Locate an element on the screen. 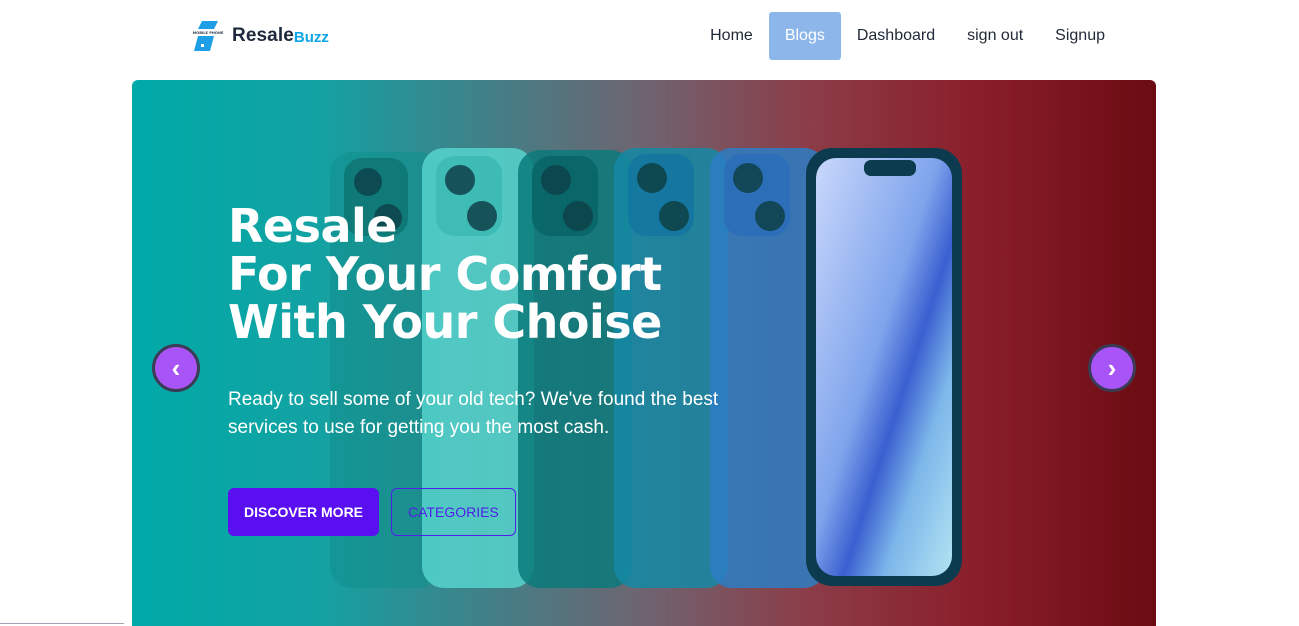 Image resolution: width=1299 pixels, height=626 pixels. nav-sign-out: sign out is located at coordinates (995, 36).